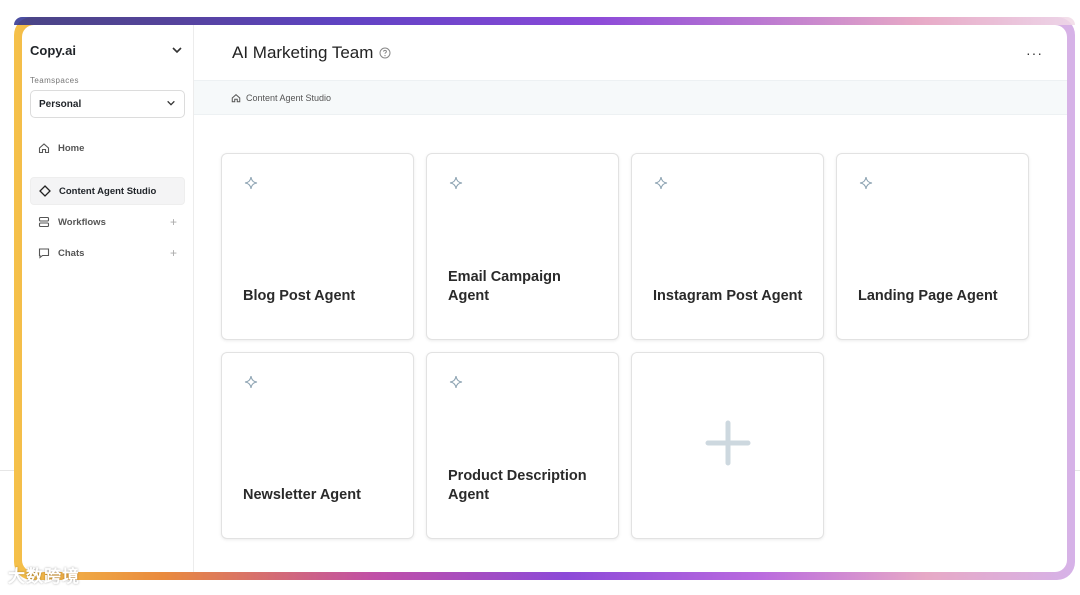 The width and height of the screenshot is (1080, 595). Describe the element at coordinates (71, 148) in the screenshot. I see `sidebar-item-label: Home` at that location.